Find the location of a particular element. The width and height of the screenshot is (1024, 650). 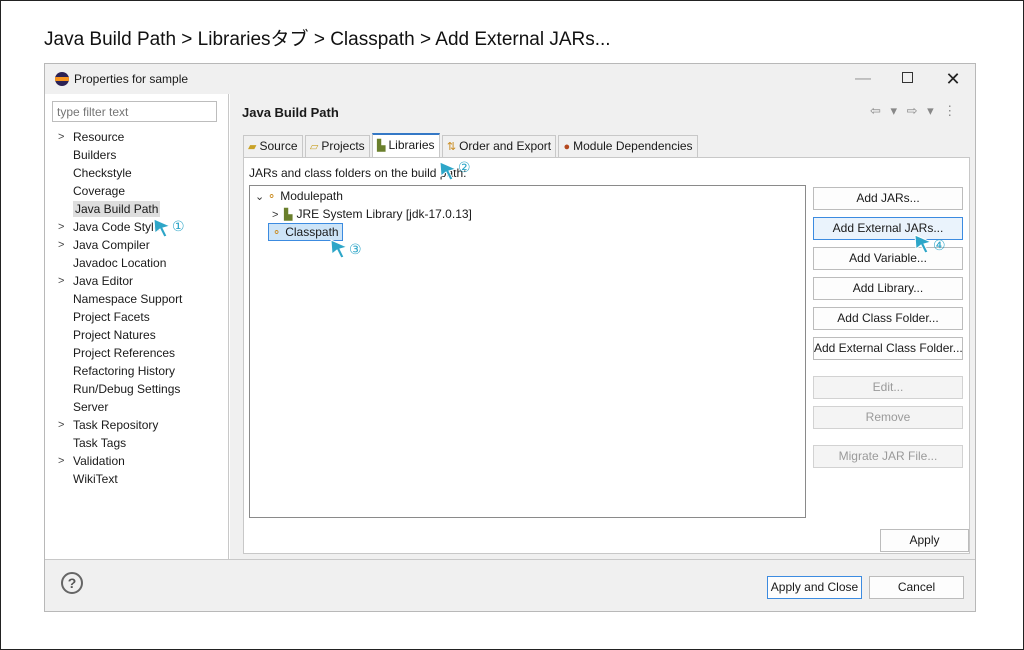

sidebar-item-server: Server is located at coordinates (118, 407).